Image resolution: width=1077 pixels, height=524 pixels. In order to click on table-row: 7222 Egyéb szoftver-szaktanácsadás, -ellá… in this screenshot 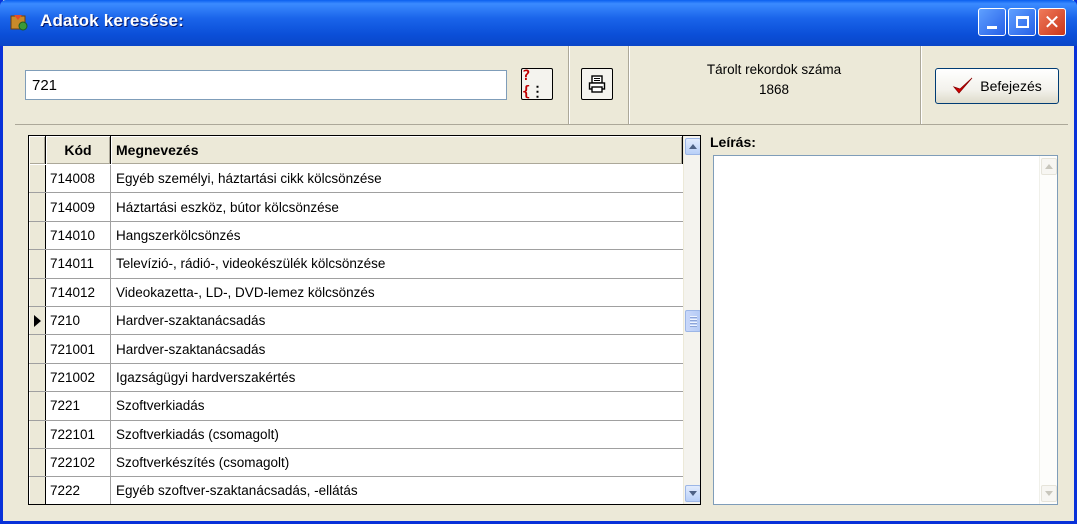, I will do `click(356, 490)`.